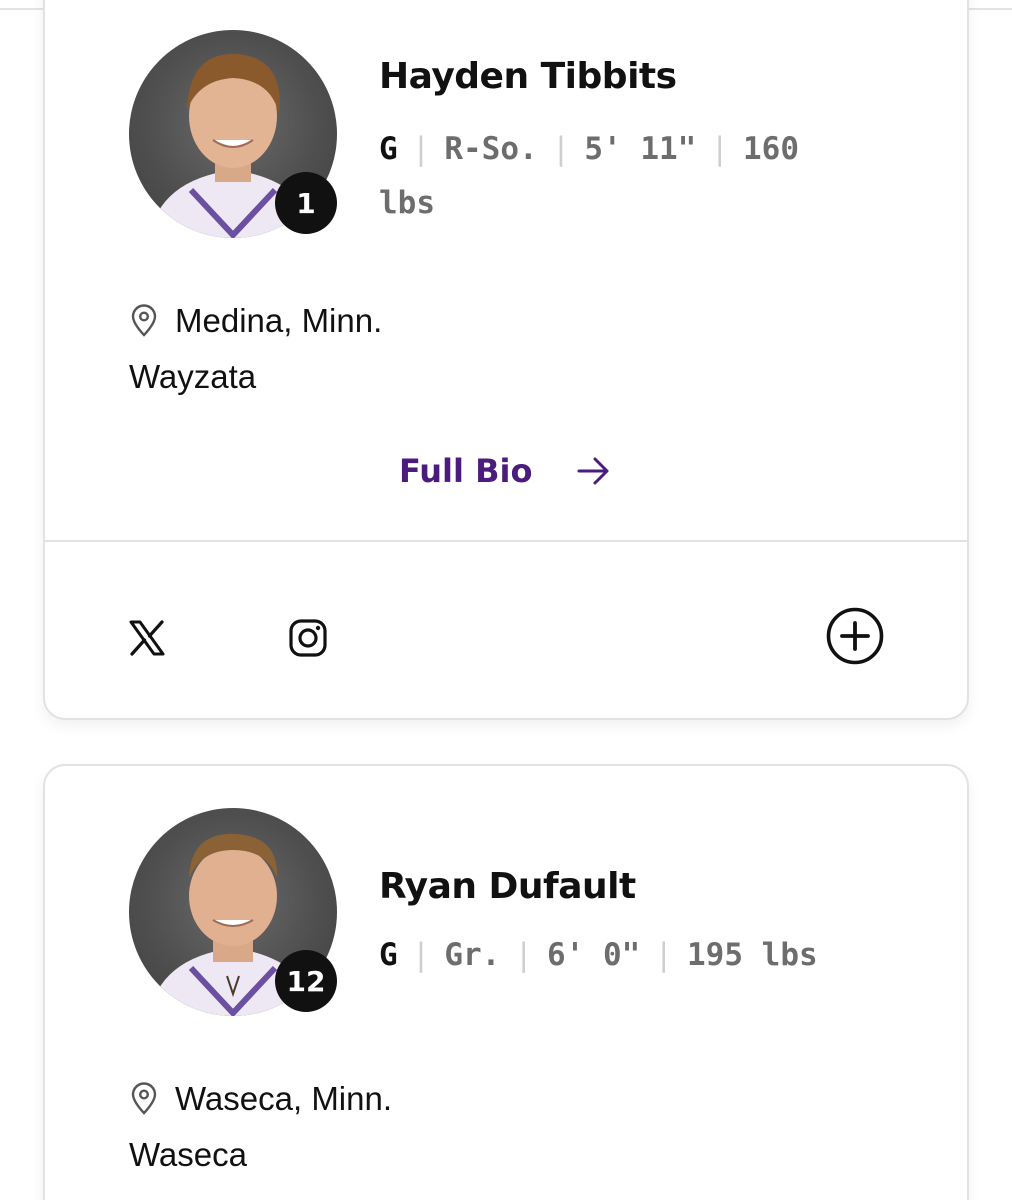  I want to click on player-weight-unit: lbs, so click(407, 203).